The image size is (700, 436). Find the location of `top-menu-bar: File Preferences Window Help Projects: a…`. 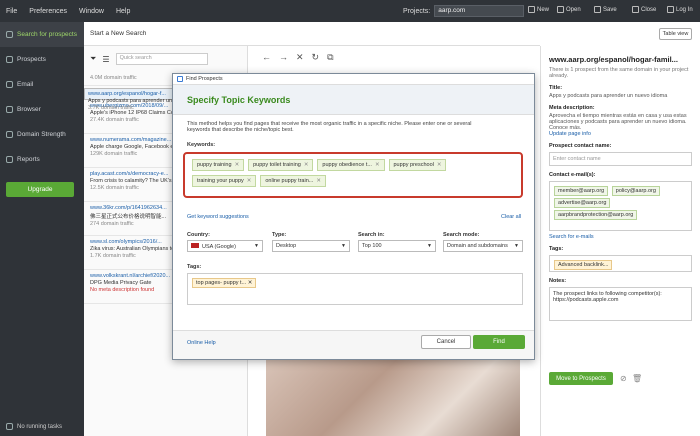

top-menu-bar: File Preferences Window Help Projects: a… is located at coordinates (350, 11).